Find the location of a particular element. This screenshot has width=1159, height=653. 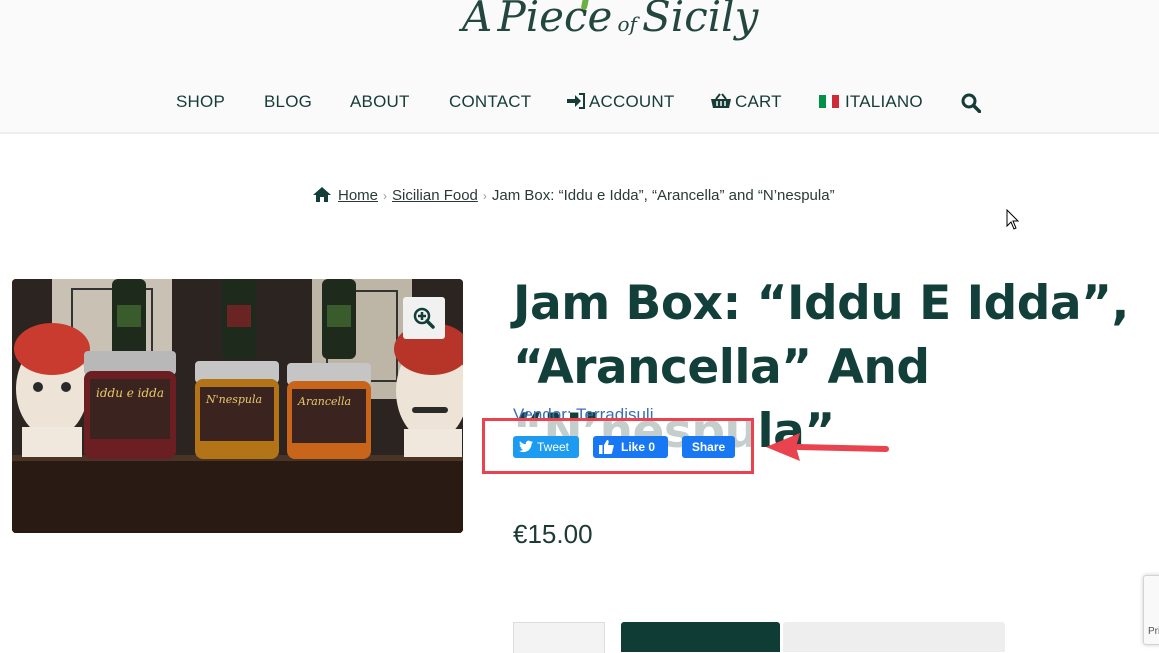

nav-language: ITALIANO is located at coordinates (871, 102).